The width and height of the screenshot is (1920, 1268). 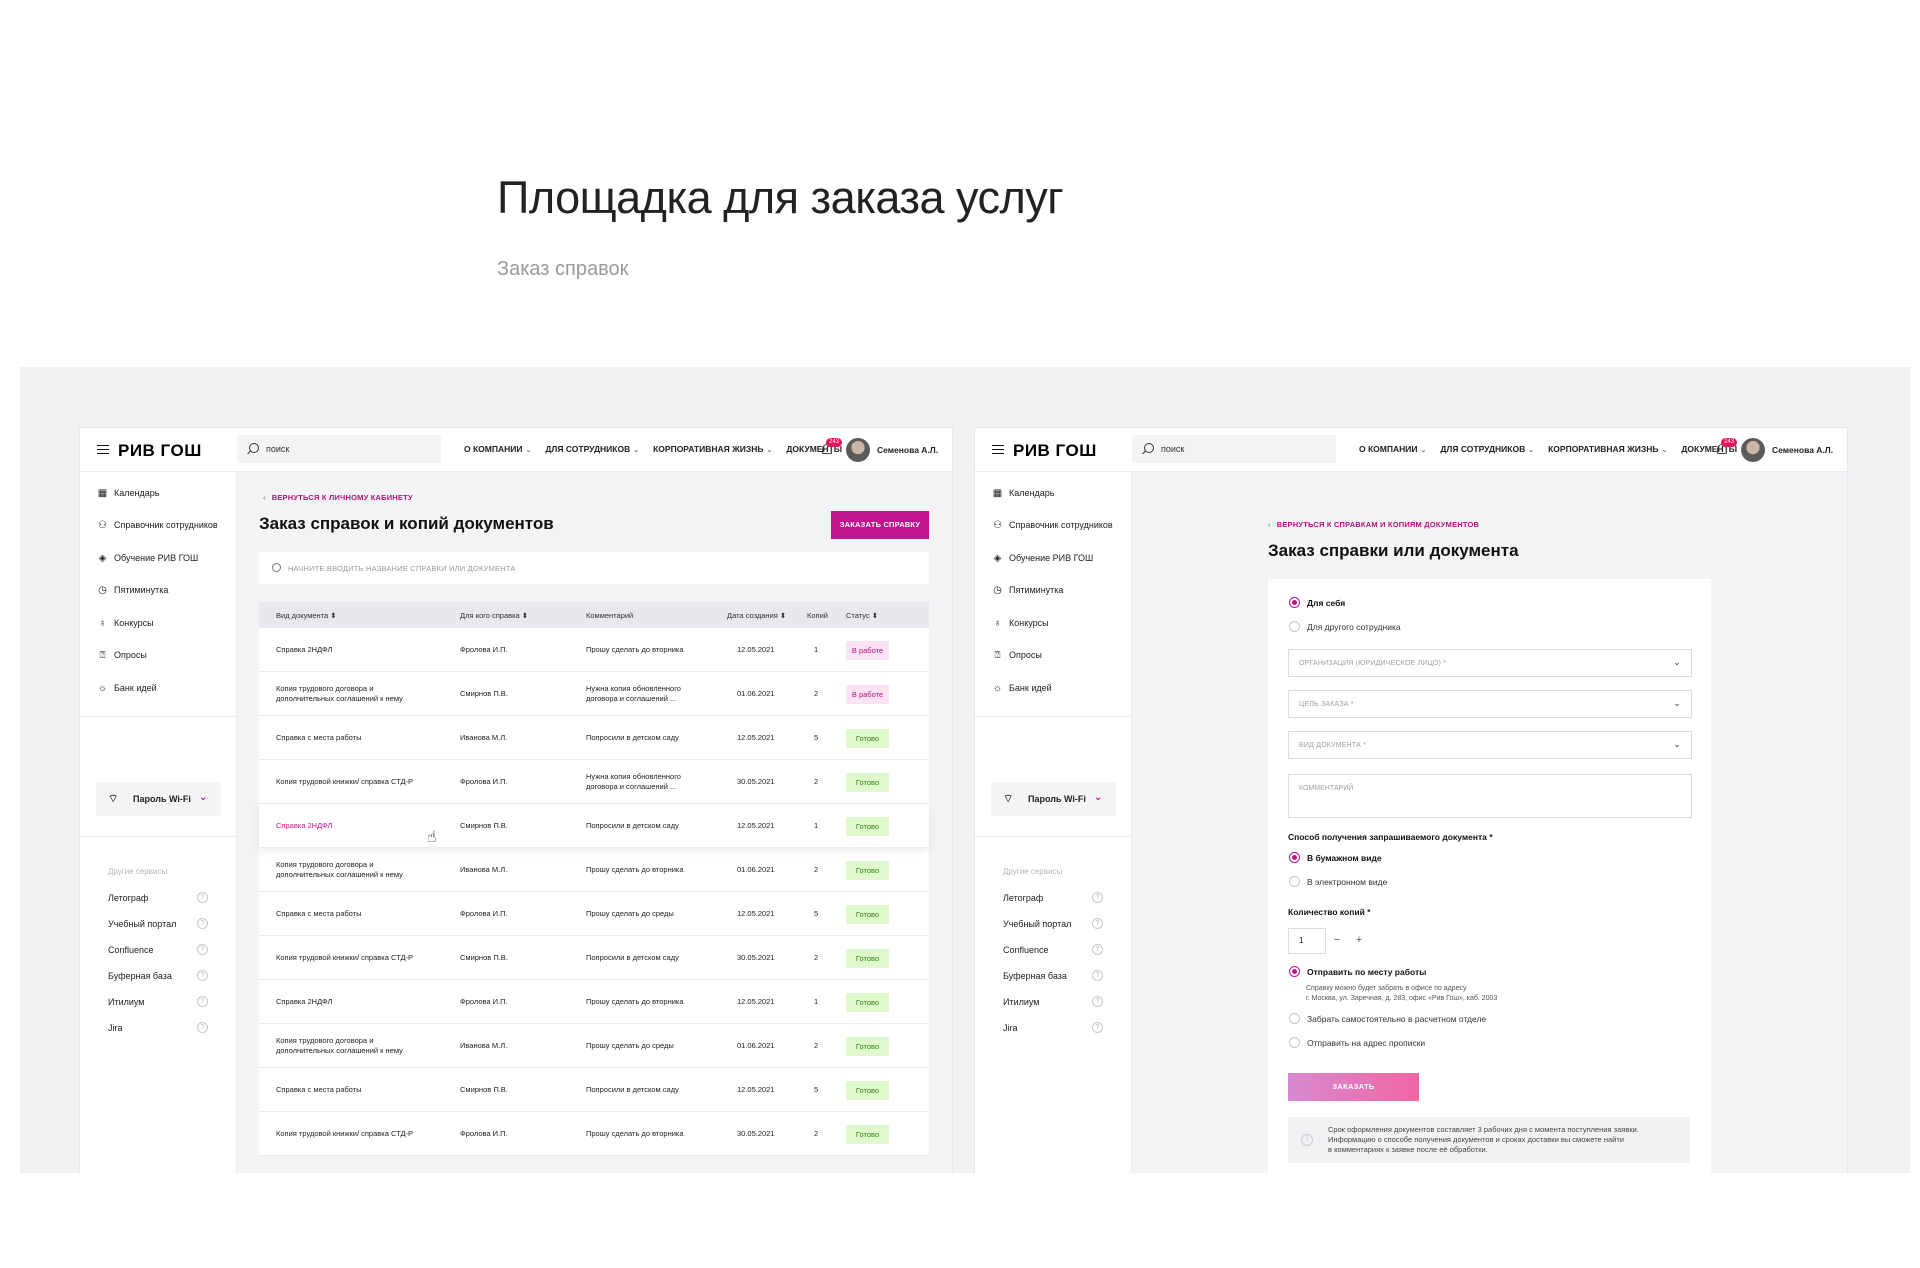 What do you see at coordinates (1307, 941) in the screenshot?
I see `quantity-input: 1` at bounding box center [1307, 941].